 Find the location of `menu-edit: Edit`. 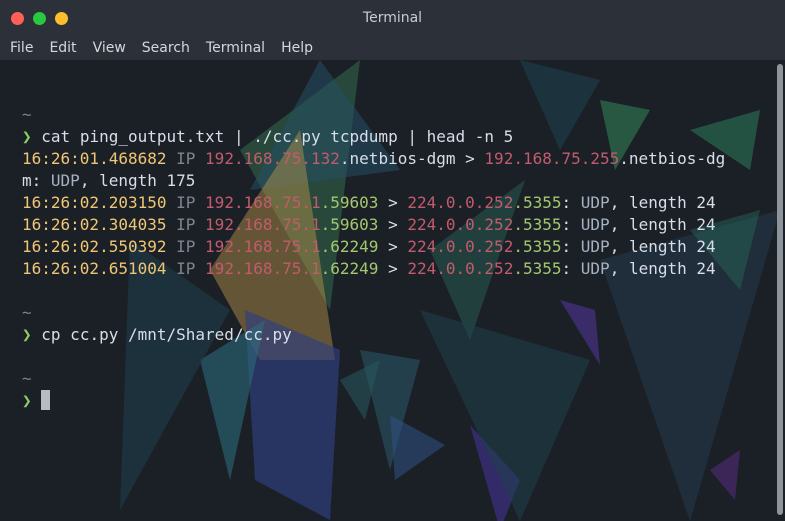

menu-edit: Edit is located at coordinates (62, 48).